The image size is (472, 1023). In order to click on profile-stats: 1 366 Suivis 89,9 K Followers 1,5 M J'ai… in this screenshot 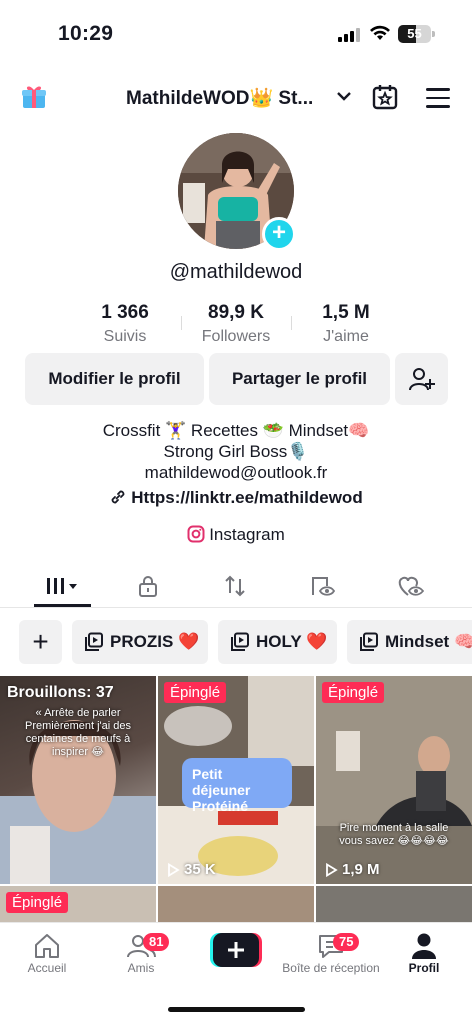, I will do `click(236, 325)`.